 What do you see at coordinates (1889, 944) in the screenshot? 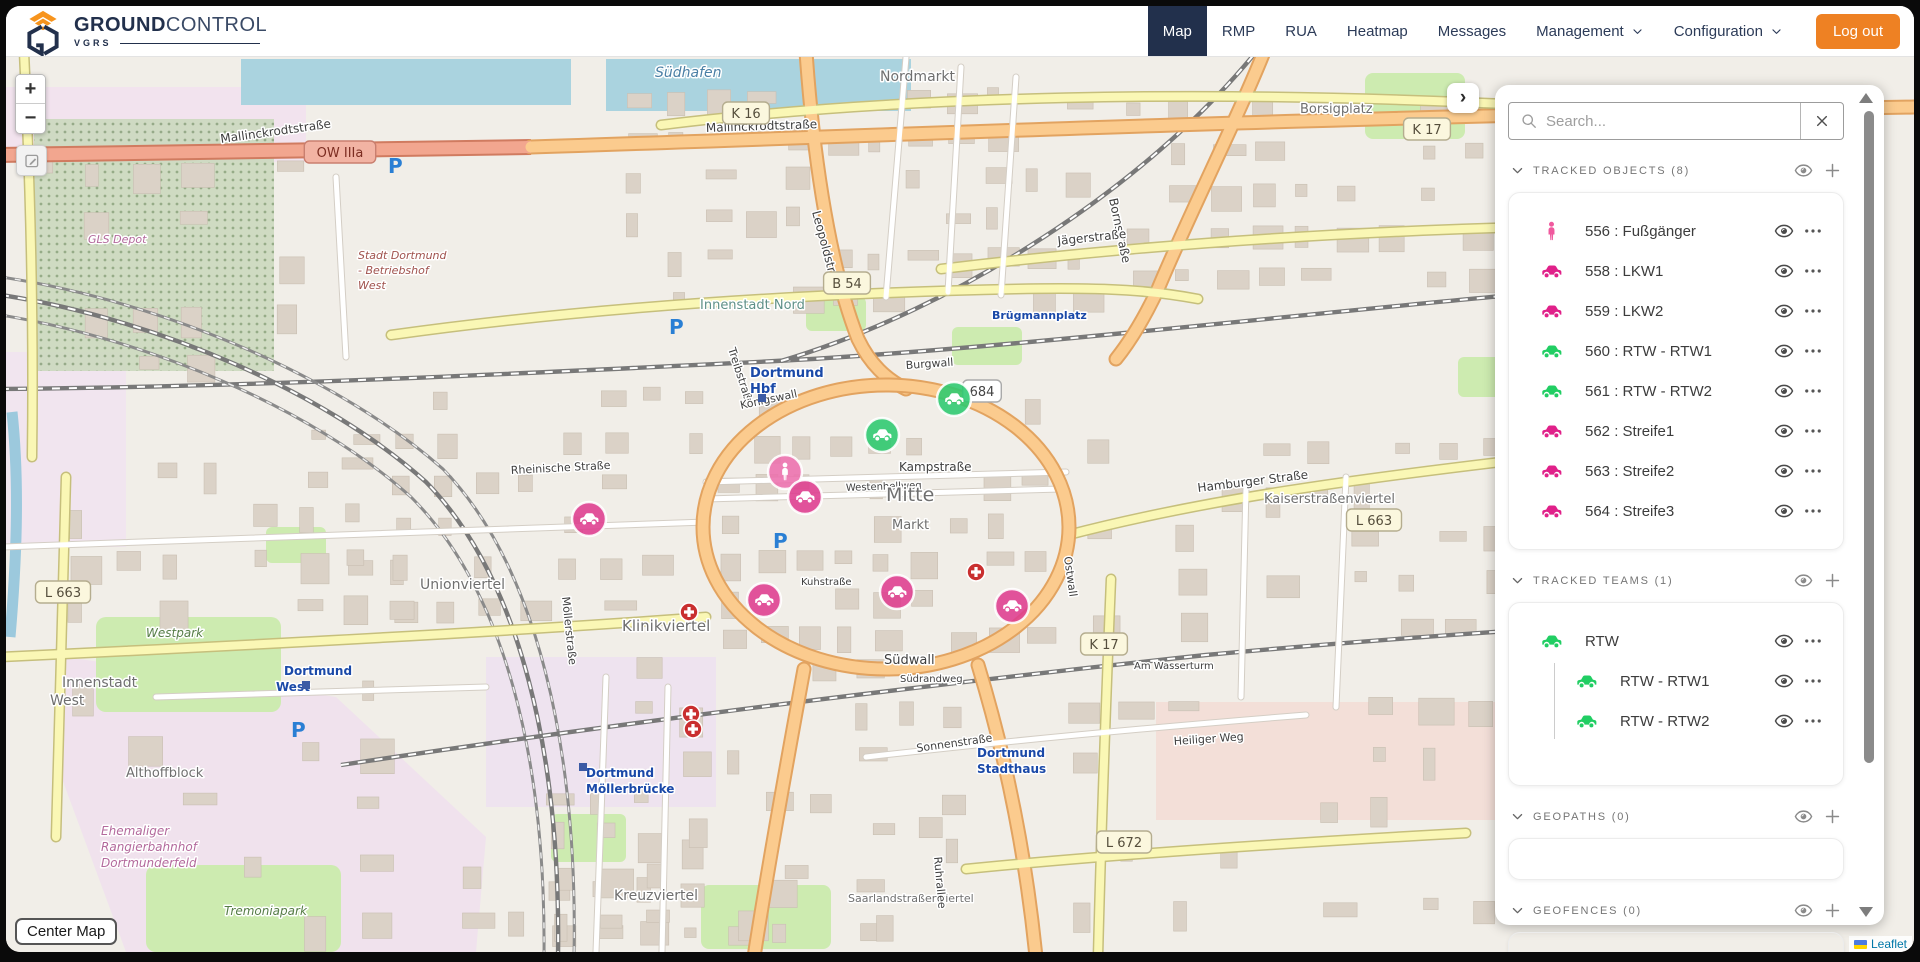
I see `leaflet-link: Leaflet` at bounding box center [1889, 944].